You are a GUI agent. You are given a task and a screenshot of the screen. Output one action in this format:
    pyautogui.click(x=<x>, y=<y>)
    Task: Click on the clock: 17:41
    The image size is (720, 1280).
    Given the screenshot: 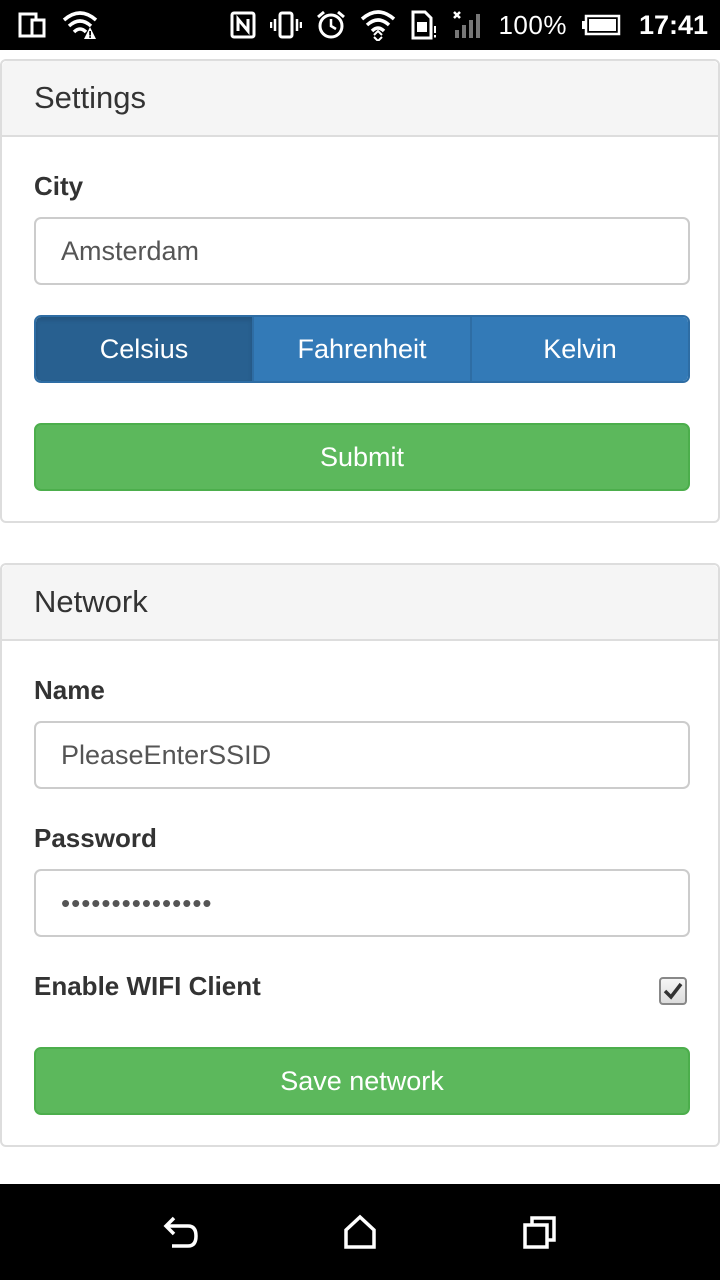 What is the action you would take?
    pyautogui.click(x=673, y=24)
    